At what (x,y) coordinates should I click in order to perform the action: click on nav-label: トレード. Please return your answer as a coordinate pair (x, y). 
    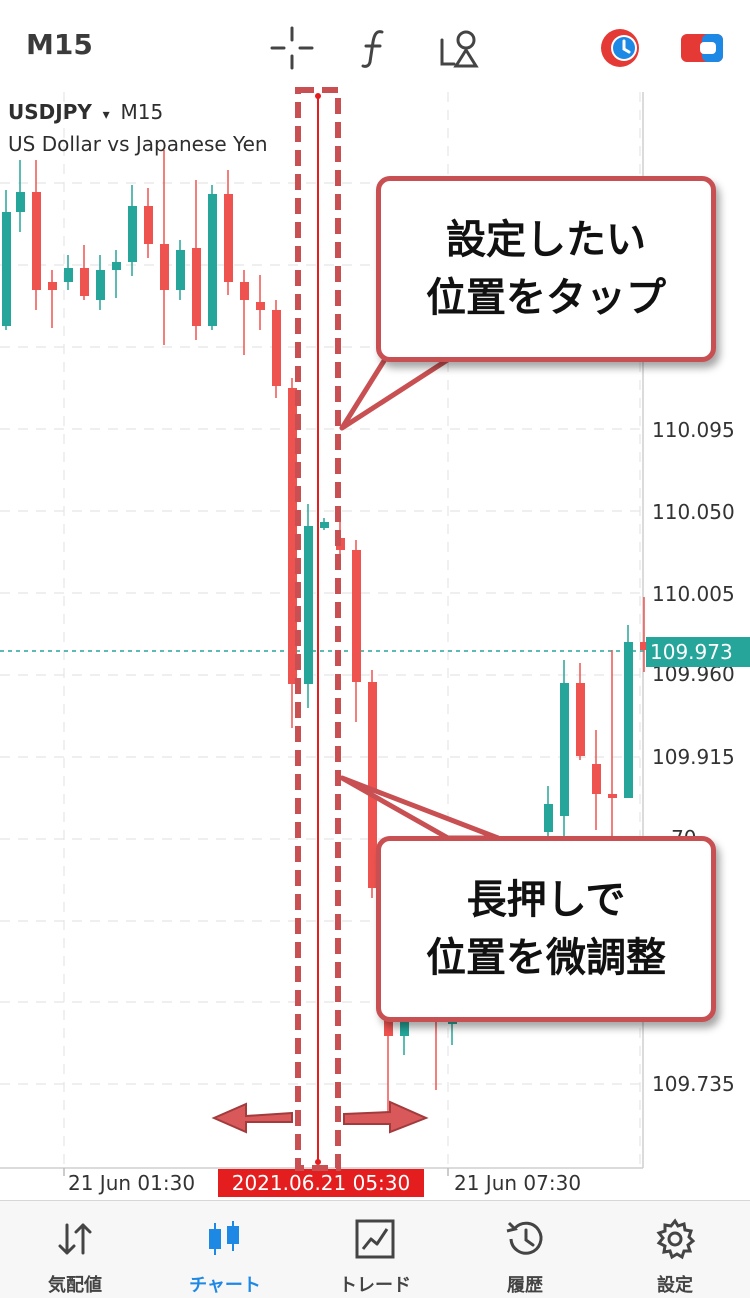
    Looking at the image, I should click on (375, 1285).